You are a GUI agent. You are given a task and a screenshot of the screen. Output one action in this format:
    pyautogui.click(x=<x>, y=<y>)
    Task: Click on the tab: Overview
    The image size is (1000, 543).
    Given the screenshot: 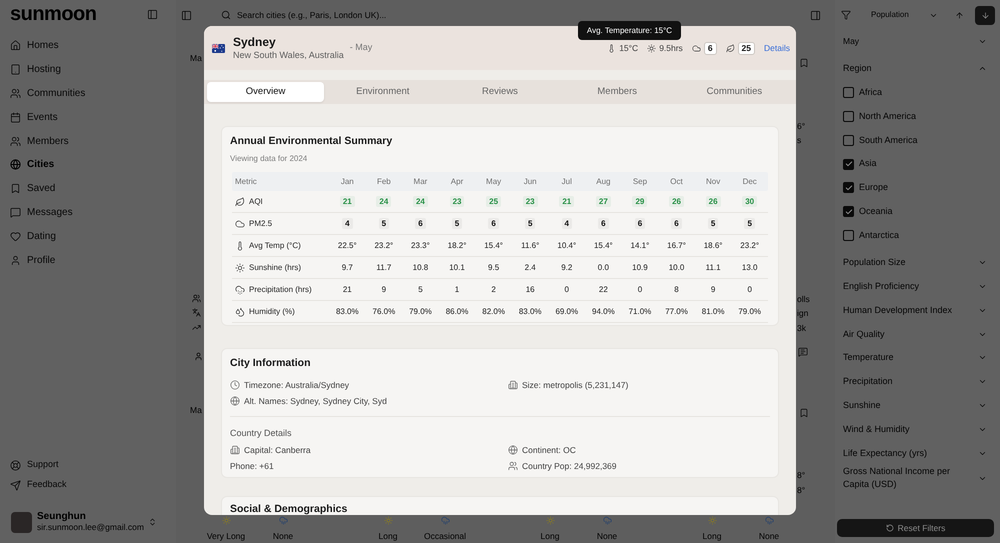 What is the action you would take?
    pyautogui.click(x=265, y=92)
    